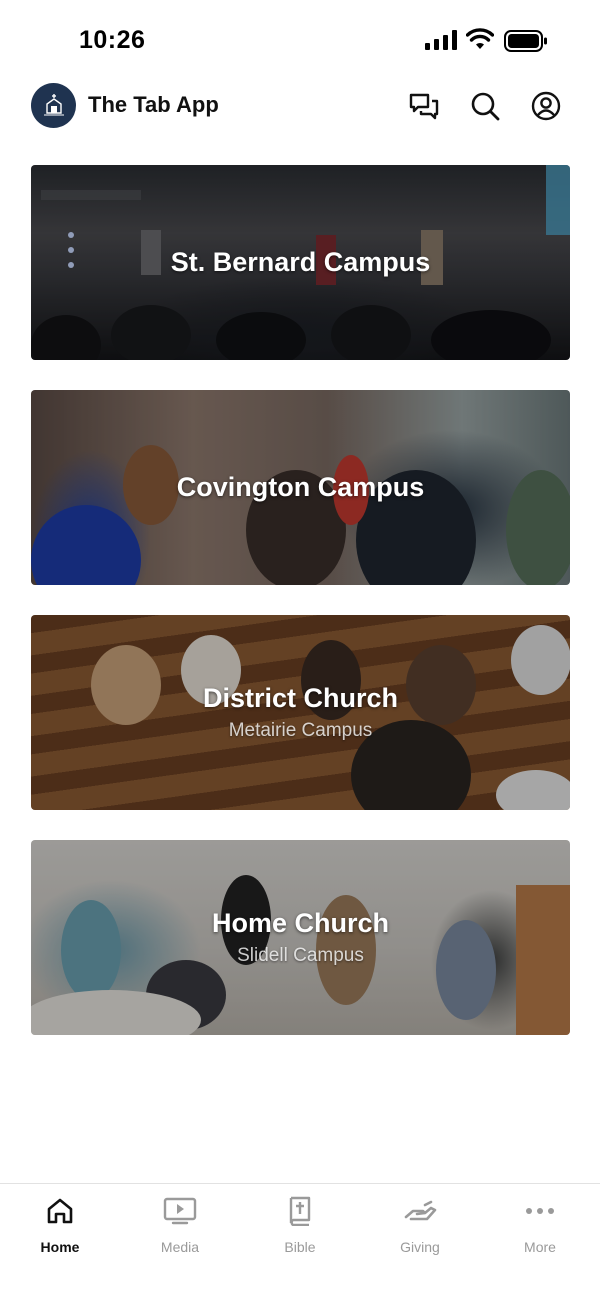  I want to click on campus-subtitle: Slidell Campus, so click(300, 955).